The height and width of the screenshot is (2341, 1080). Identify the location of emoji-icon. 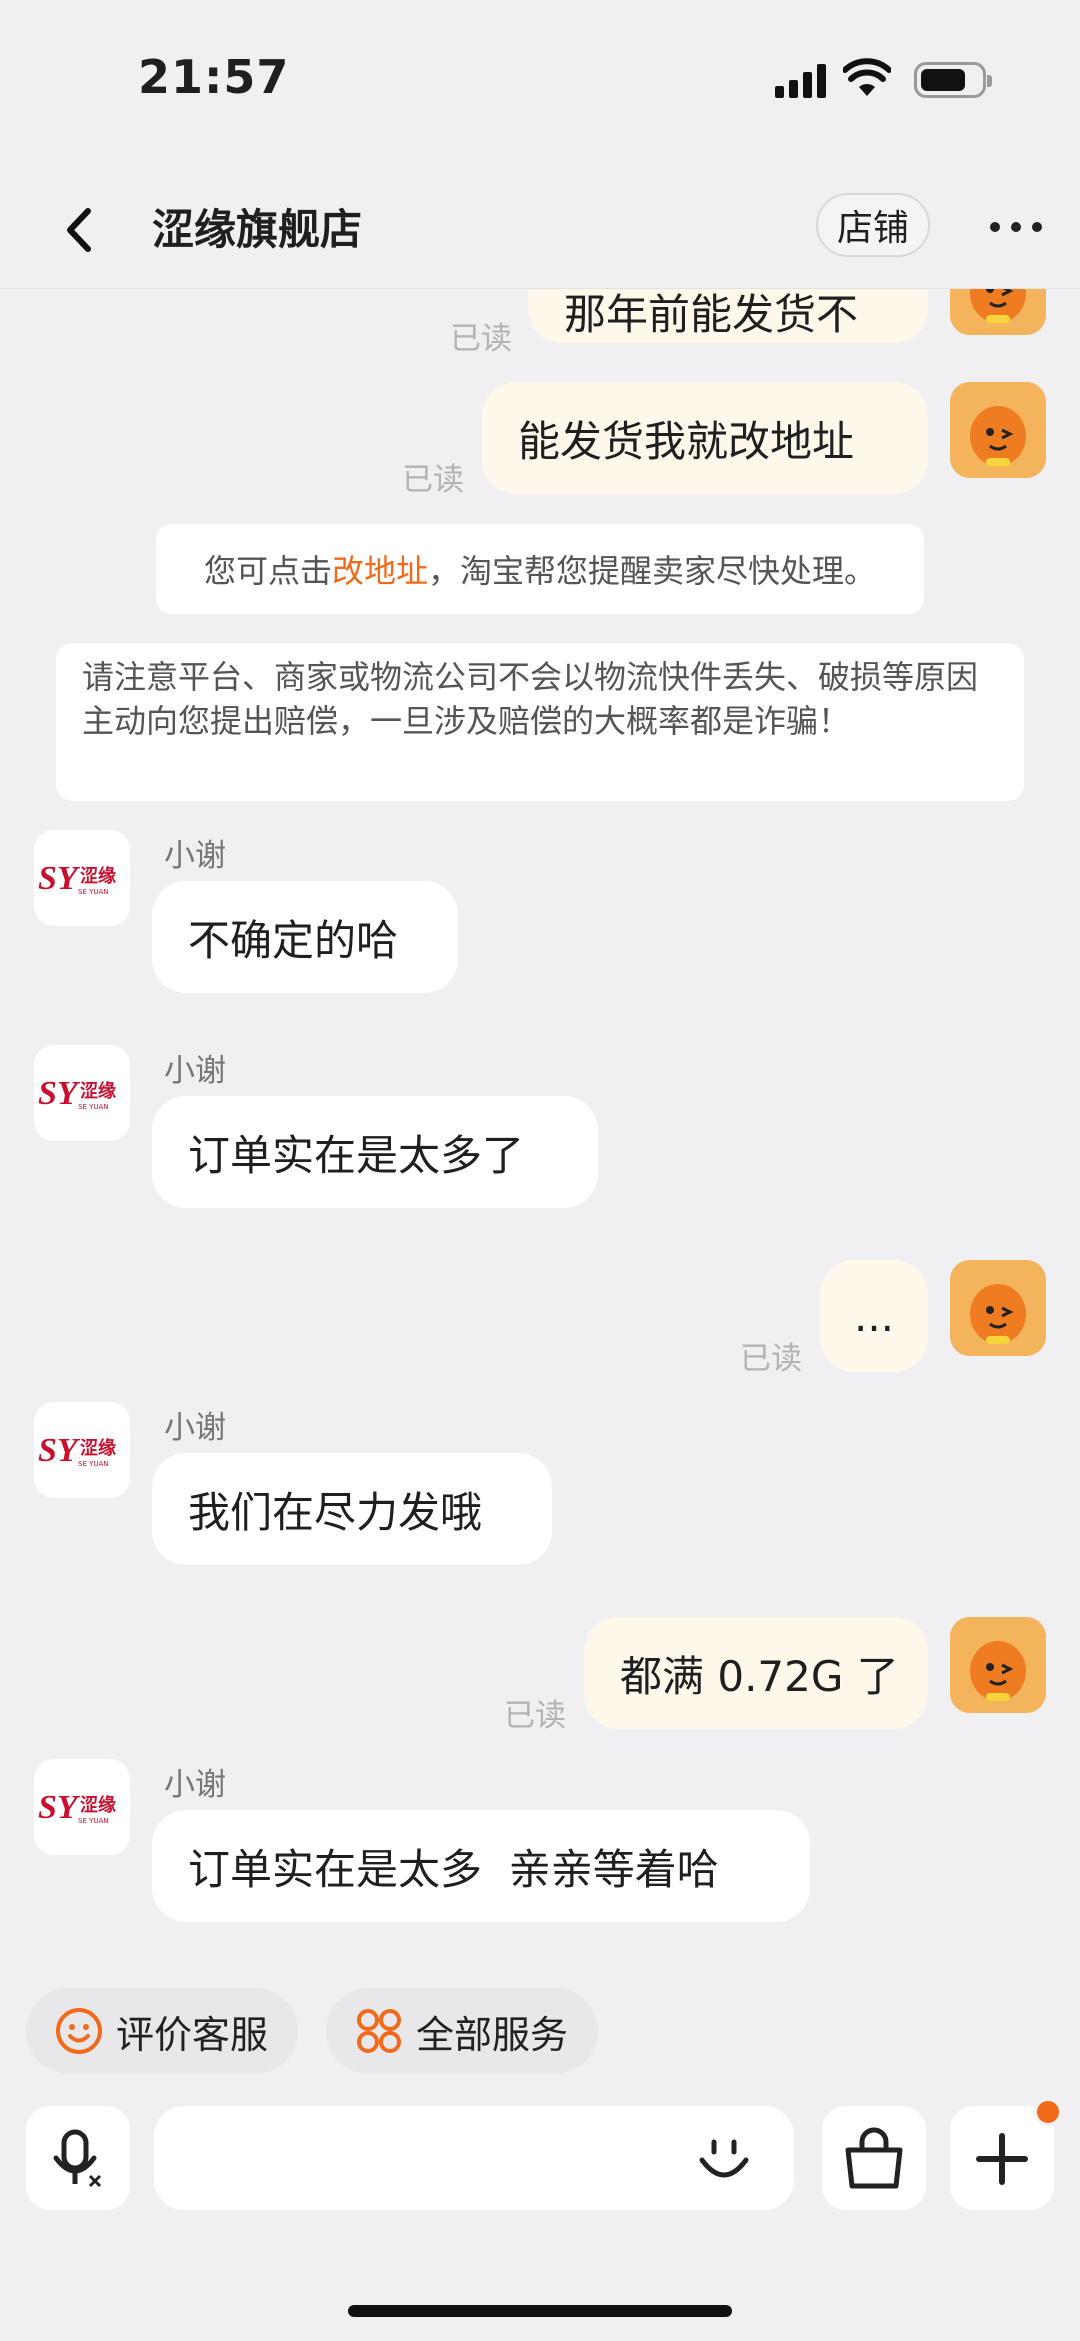
(724, 2158).